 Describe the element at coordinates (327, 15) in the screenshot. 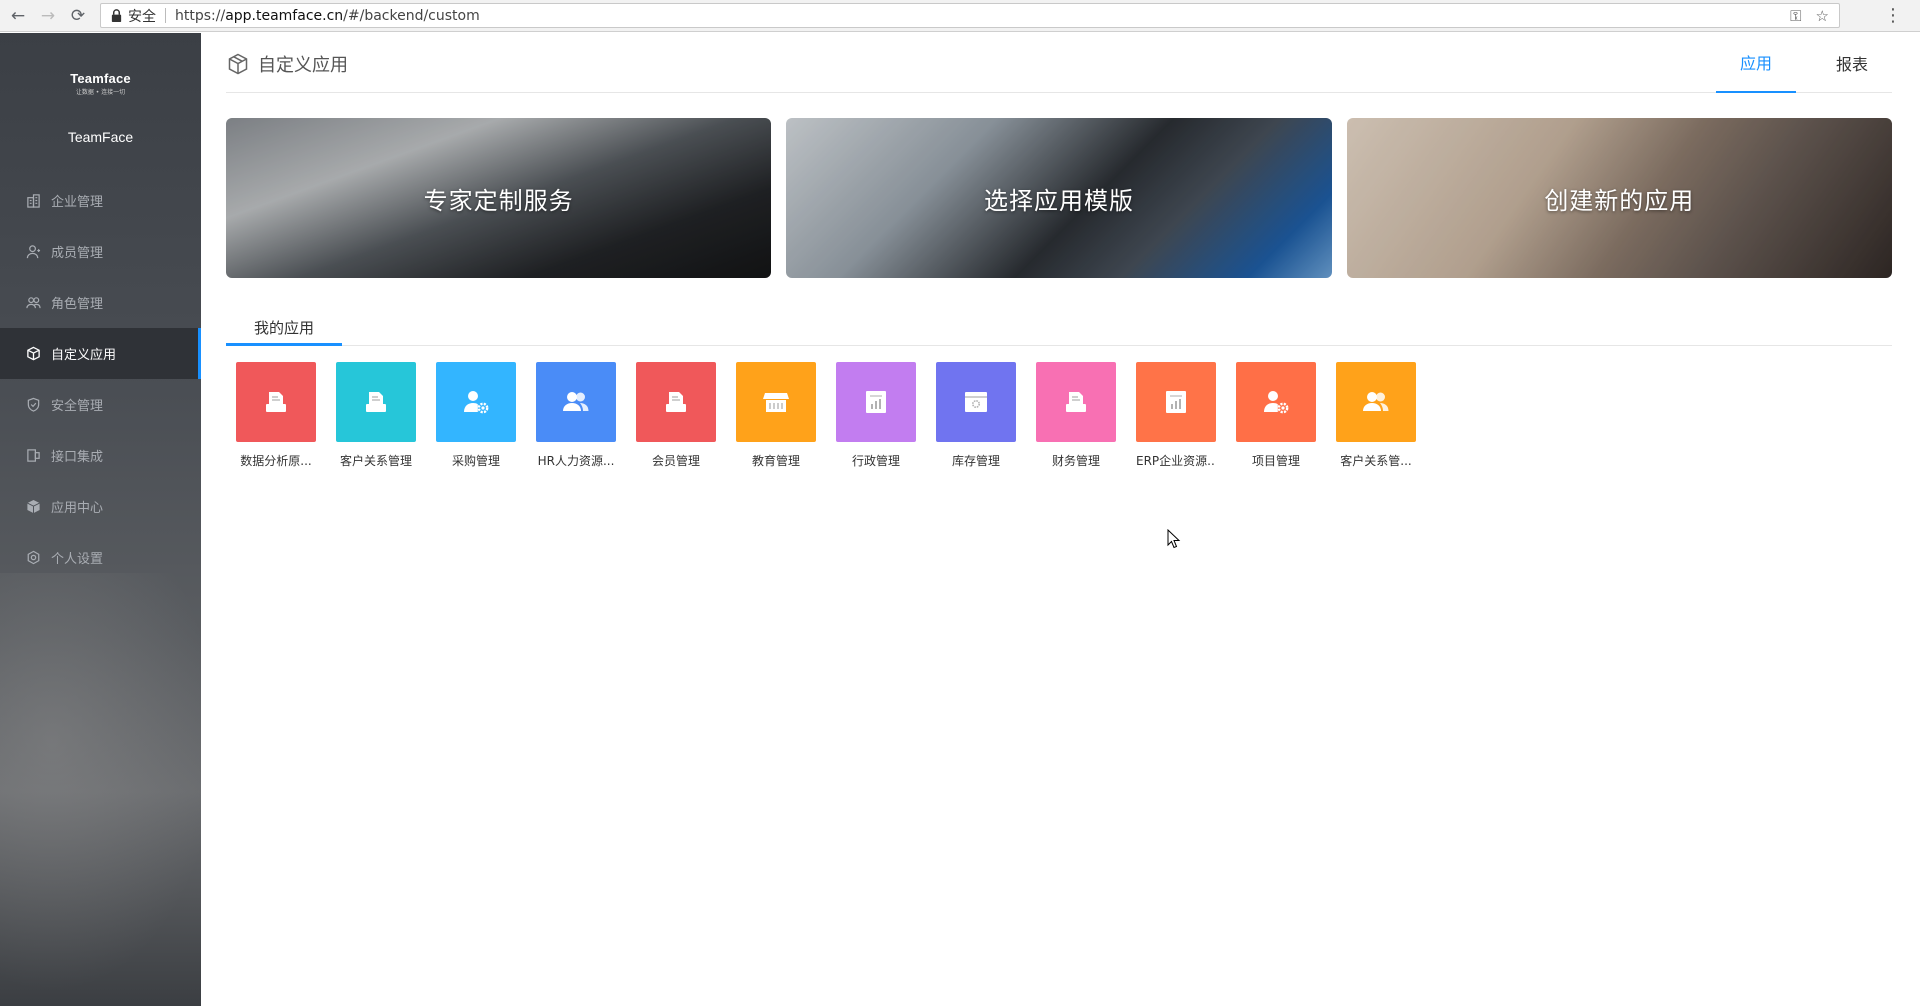

I see `url-text: https://app.teamface.cn/#/backend/custom` at that location.